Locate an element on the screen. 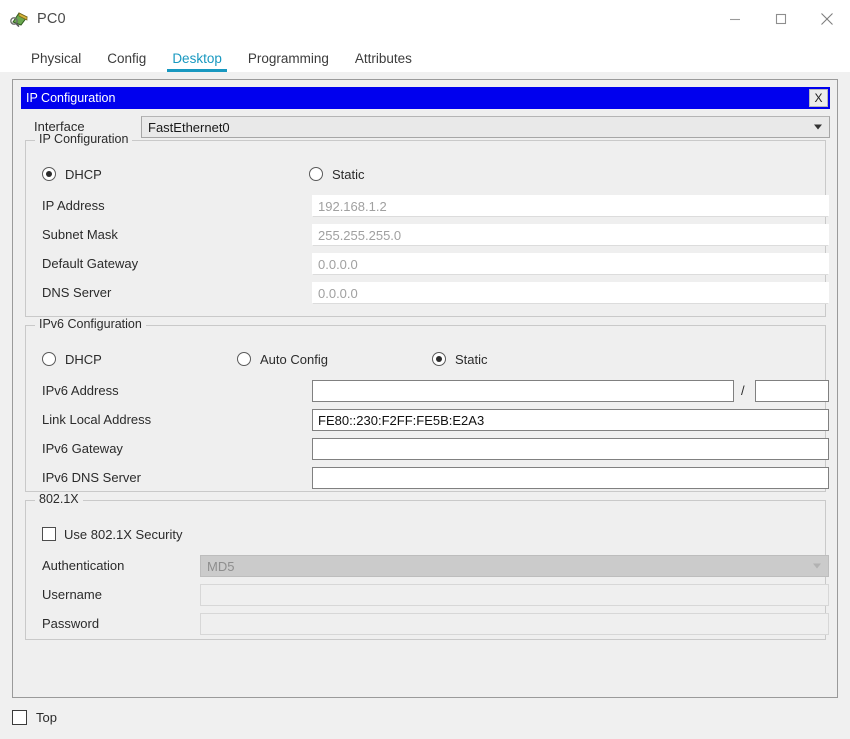 The height and width of the screenshot is (739, 850). default-gateway-row: Default Gateway 0.0.0.0 is located at coordinates (435, 264).